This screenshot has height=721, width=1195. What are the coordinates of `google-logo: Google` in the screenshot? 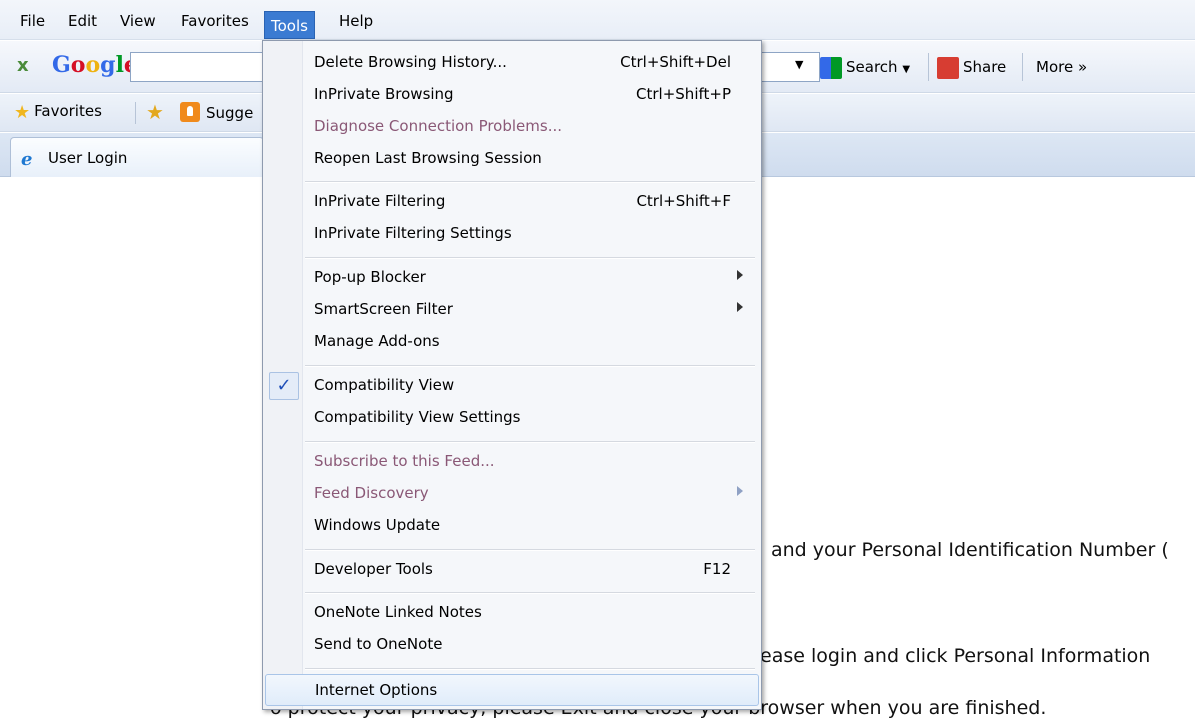 It's located at (95, 65).